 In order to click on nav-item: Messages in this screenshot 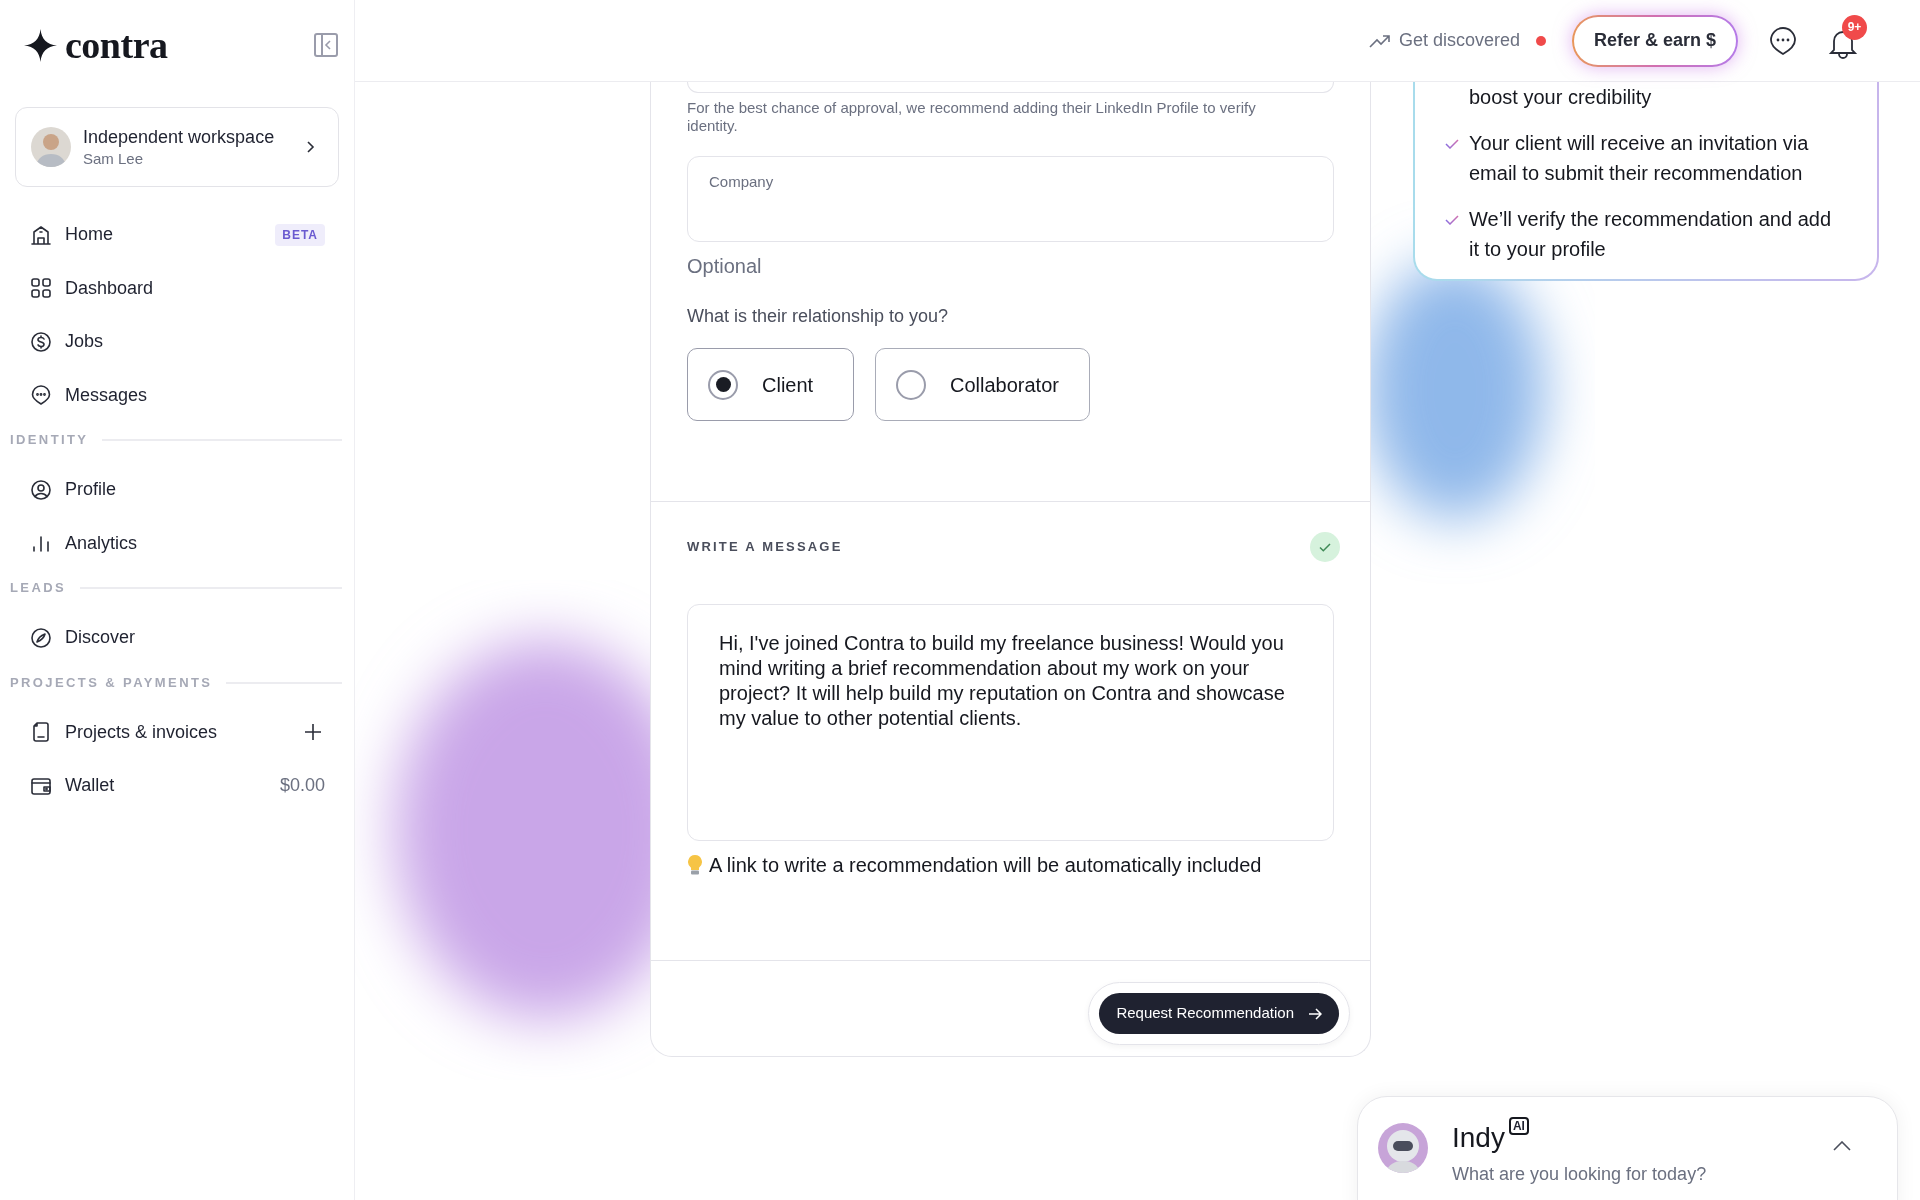, I will do `click(177, 395)`.